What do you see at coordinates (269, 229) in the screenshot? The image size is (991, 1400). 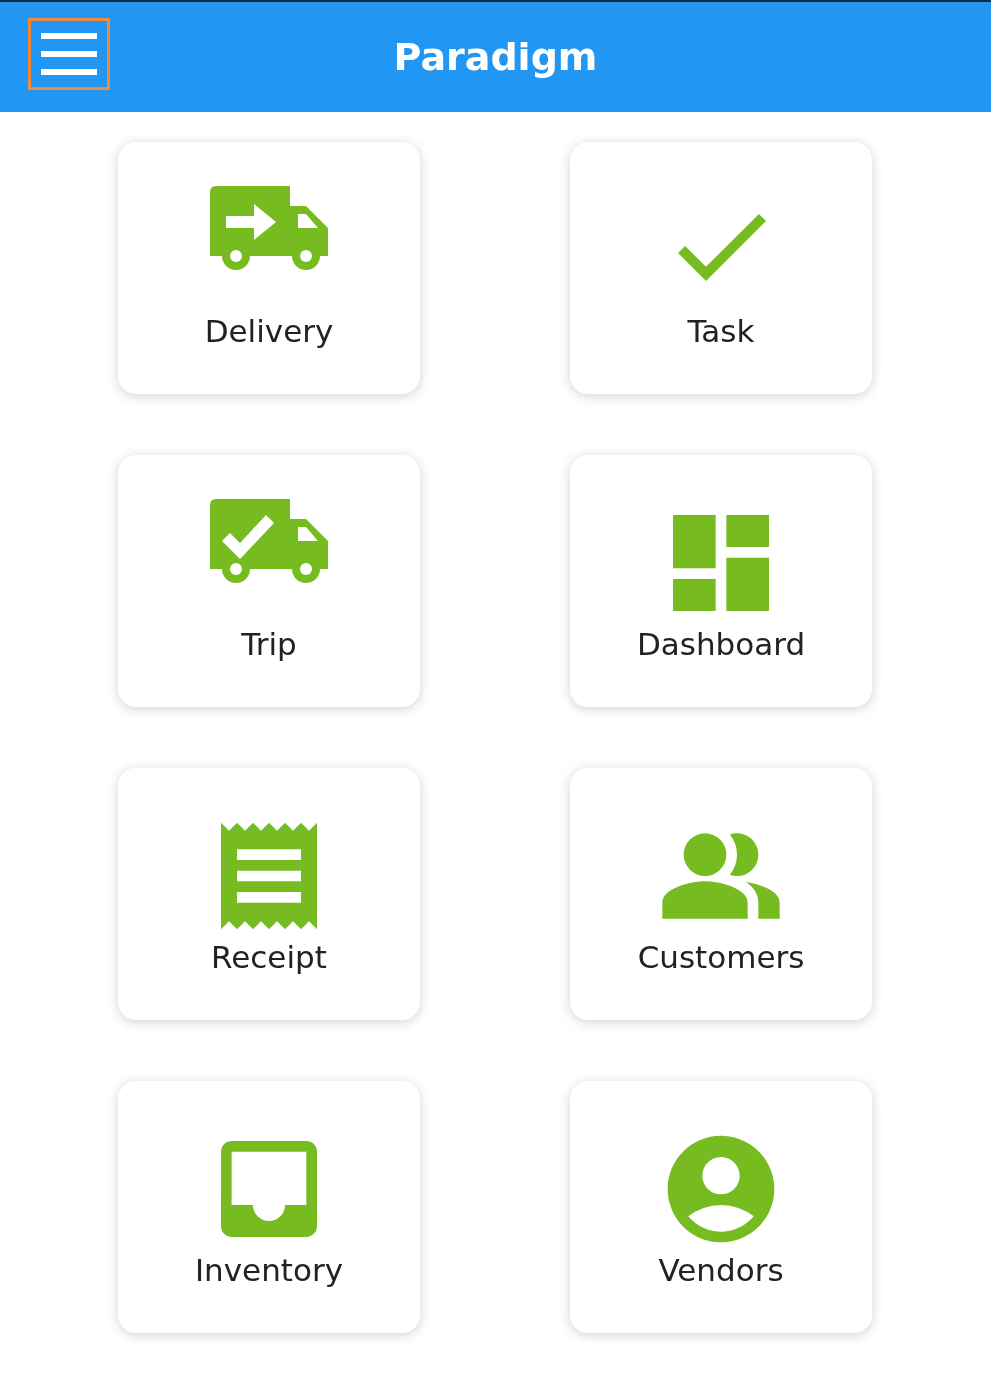 I see `truck-arrow-icon` at bounding box center [269, 229].